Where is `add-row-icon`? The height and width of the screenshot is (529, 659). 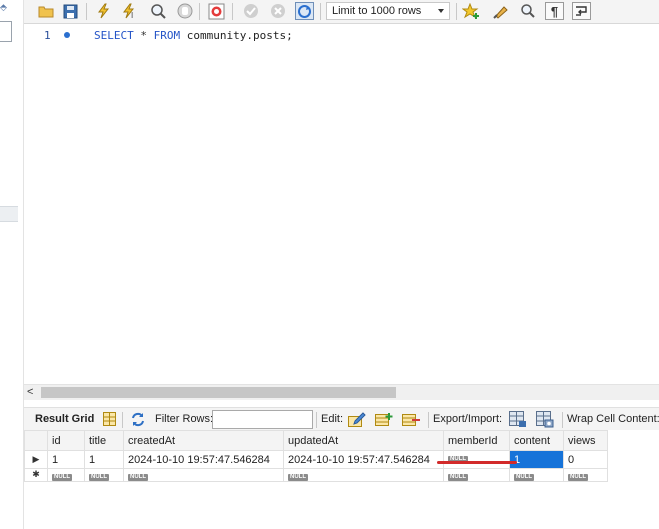
add-row-icon is located at coordinates (384, 420).